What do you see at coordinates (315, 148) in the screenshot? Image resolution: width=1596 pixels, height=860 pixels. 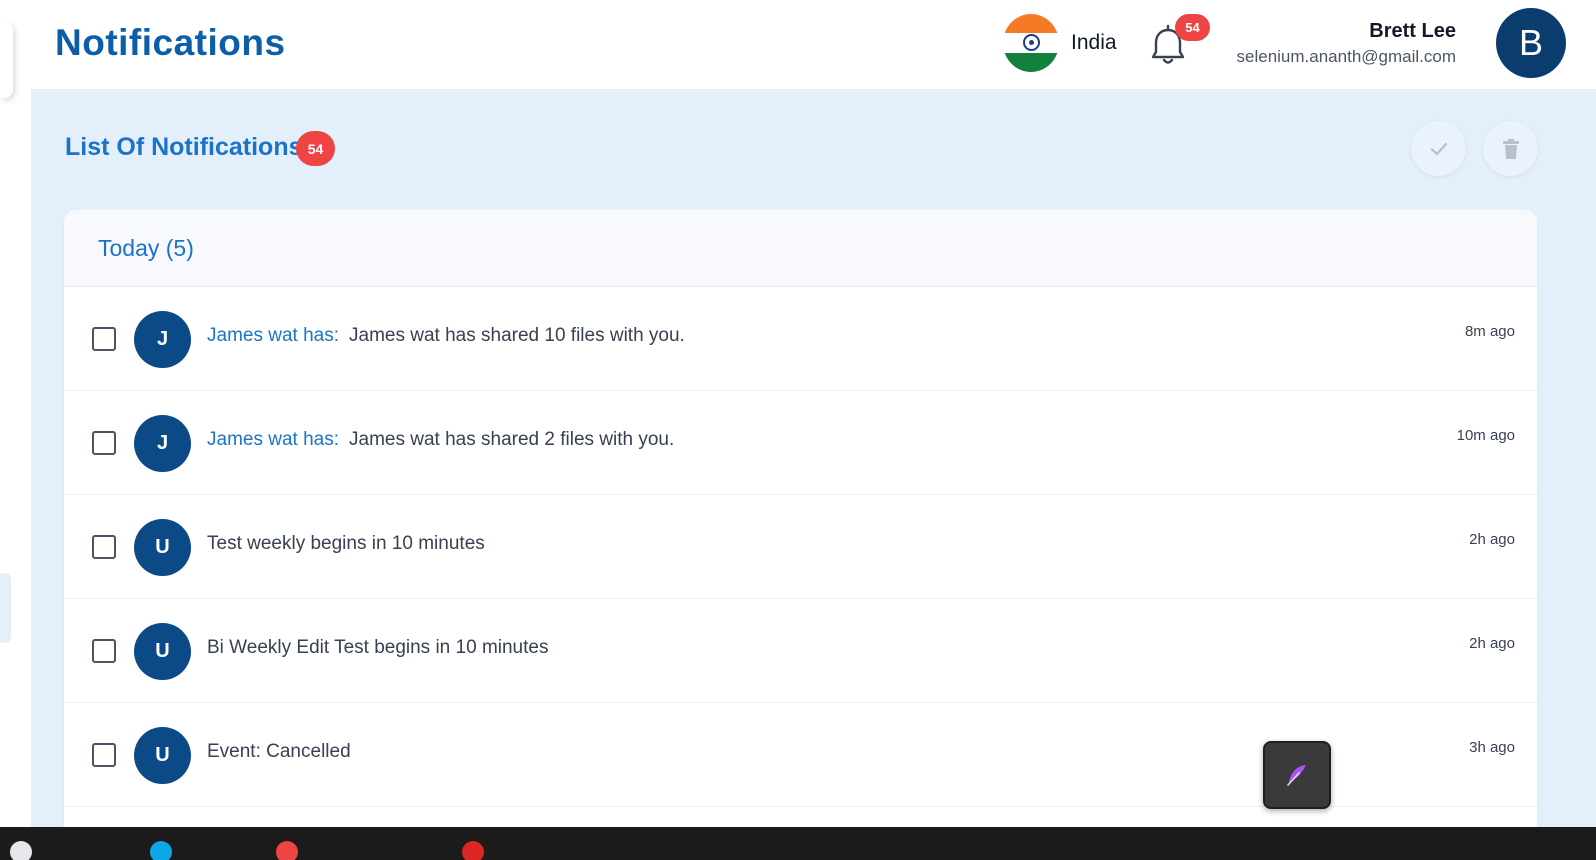 I see `list-count-badge: 54` at bounding box center [315, 148].